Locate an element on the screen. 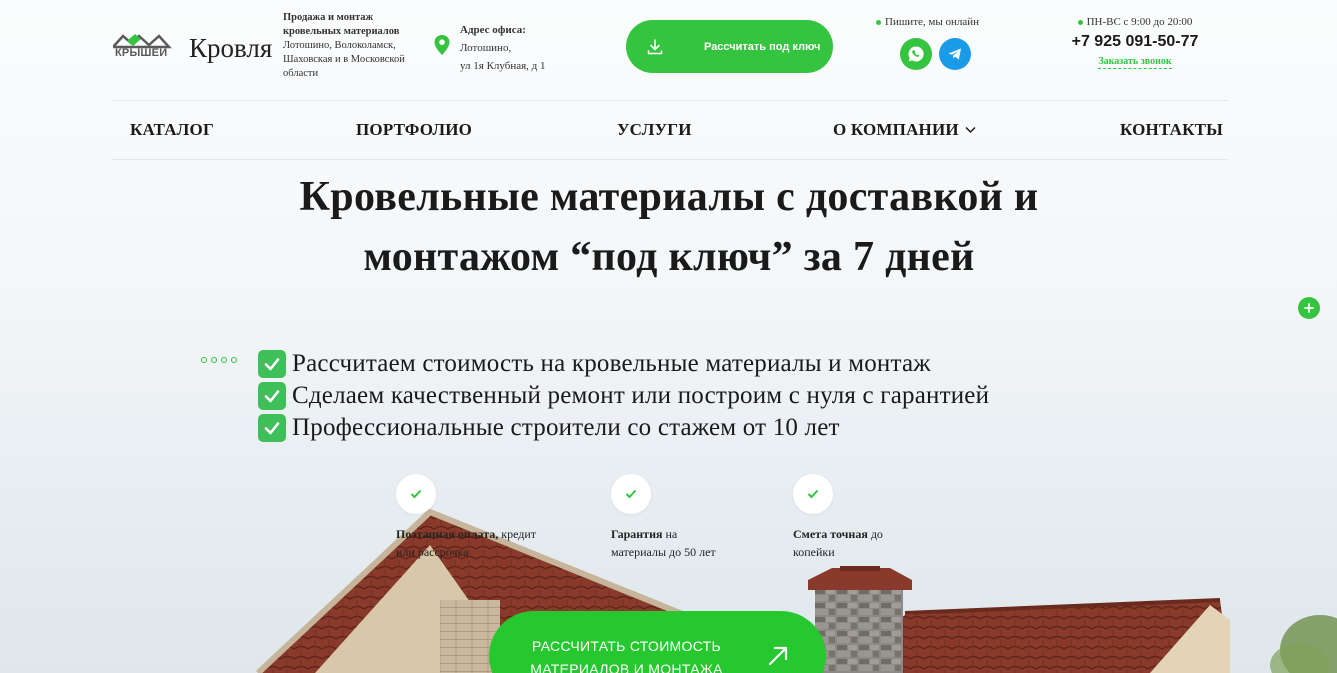 The image size is (1337, 673). site-logo: КРЫШЕЙ Кровля is located at coordinates (195, 48).